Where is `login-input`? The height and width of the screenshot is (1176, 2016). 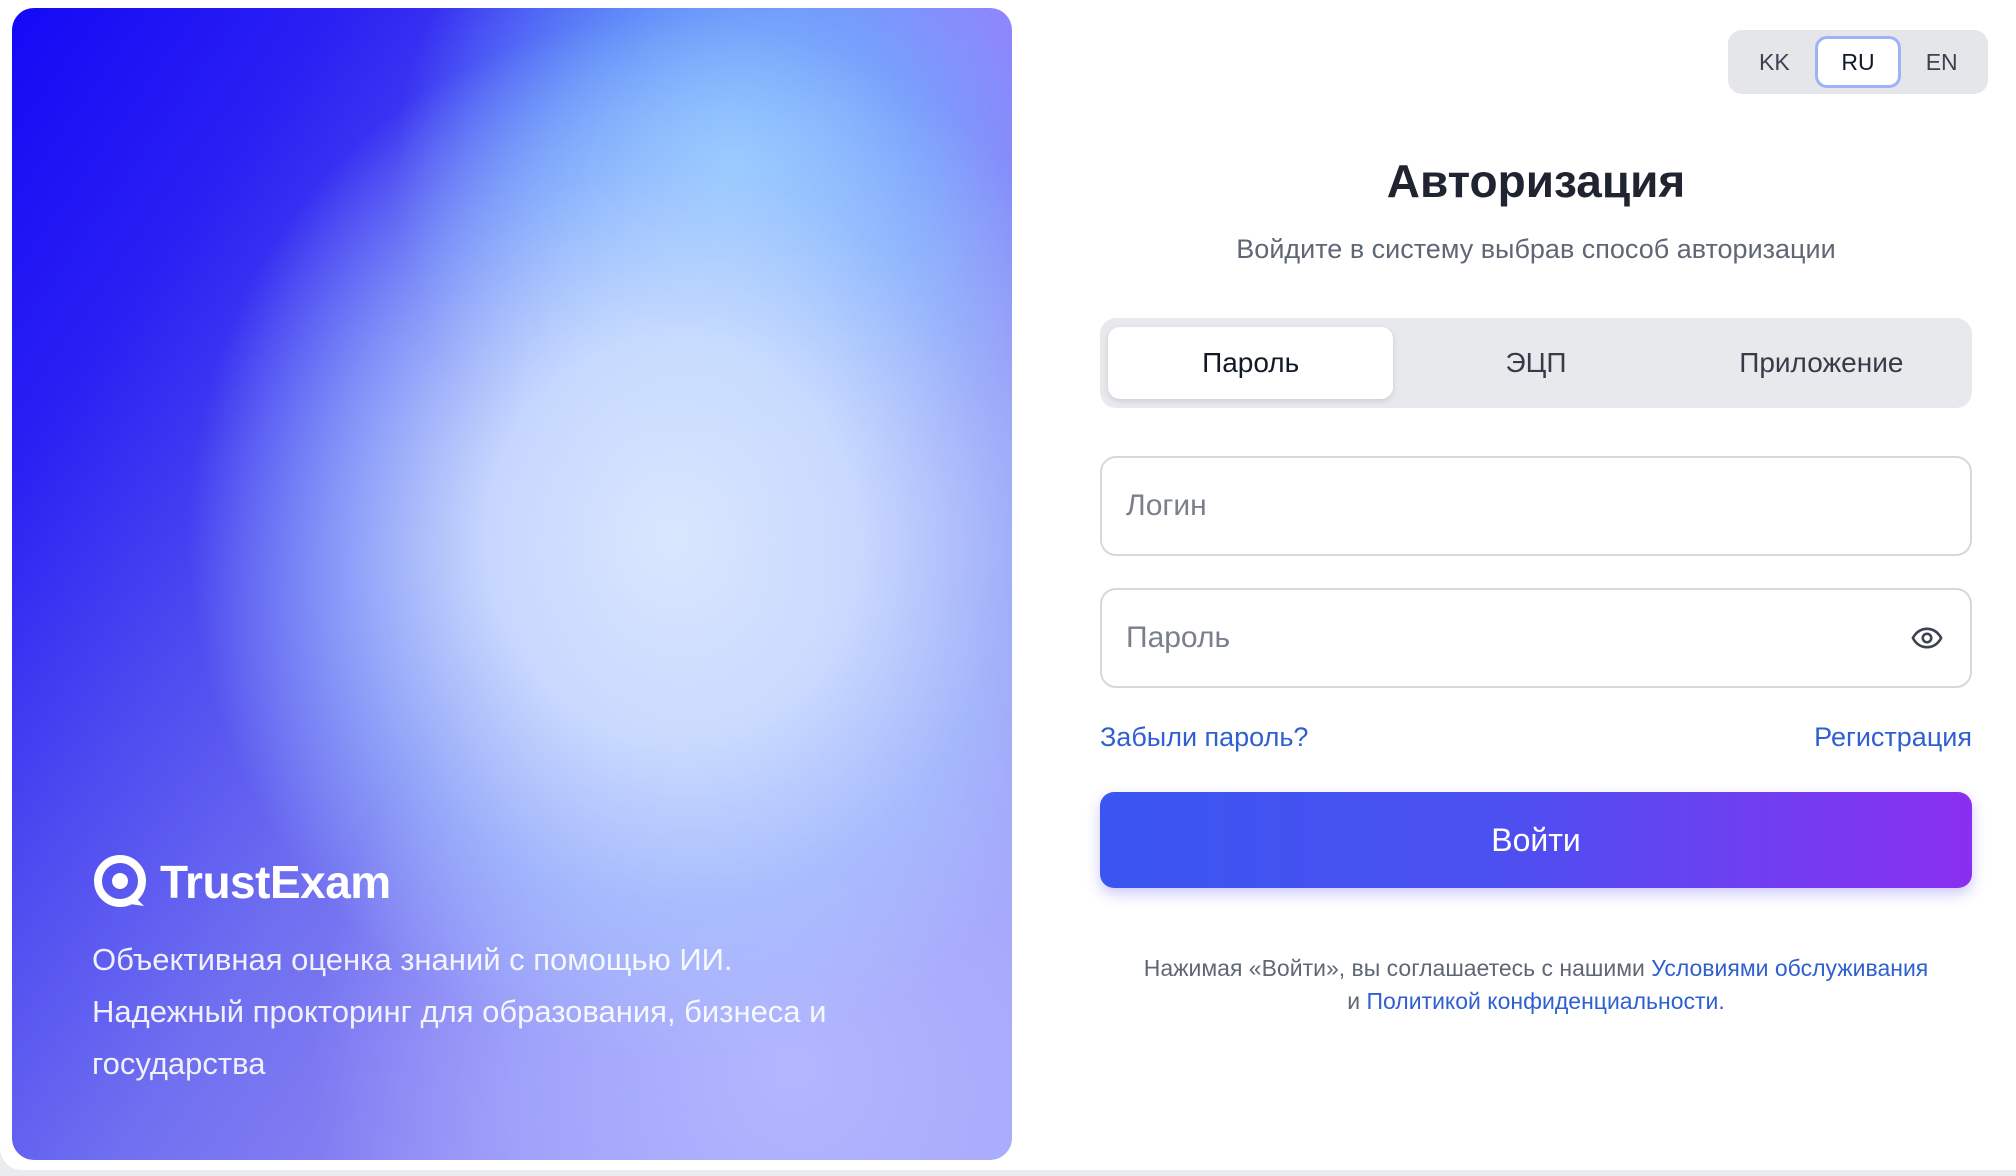
login-input is located at coordinates (1536, 506).